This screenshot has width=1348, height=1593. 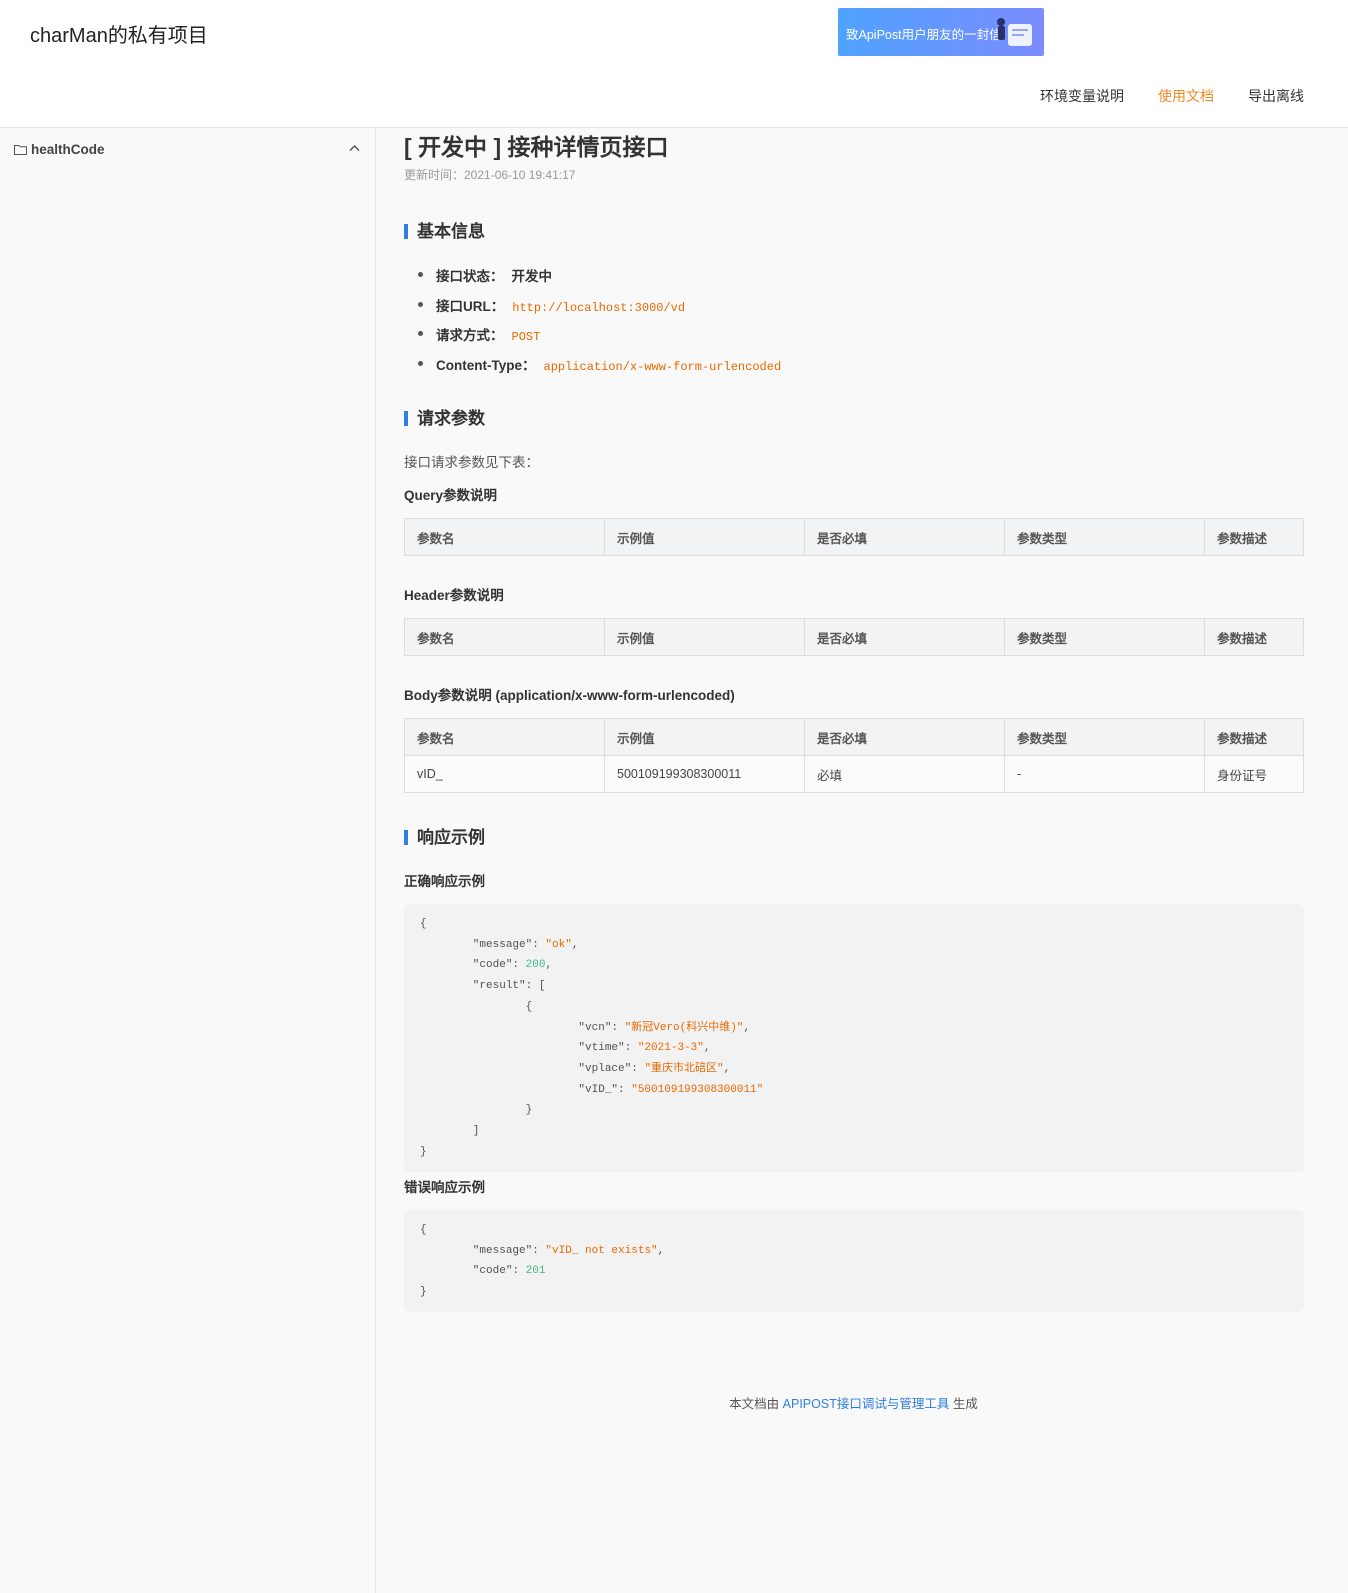 I want to click on chevron-up-icon, so click(x=354, y=148).